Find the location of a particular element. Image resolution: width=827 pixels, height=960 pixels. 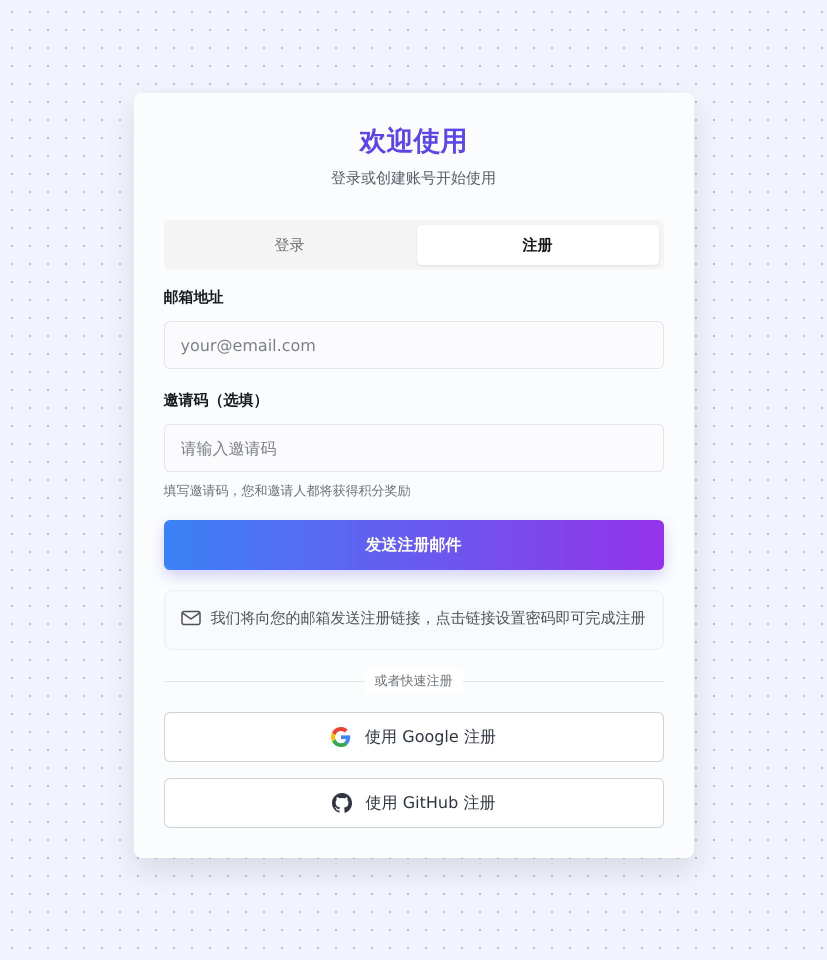

input-field: your@email.com is located at coordinates (414, 345).